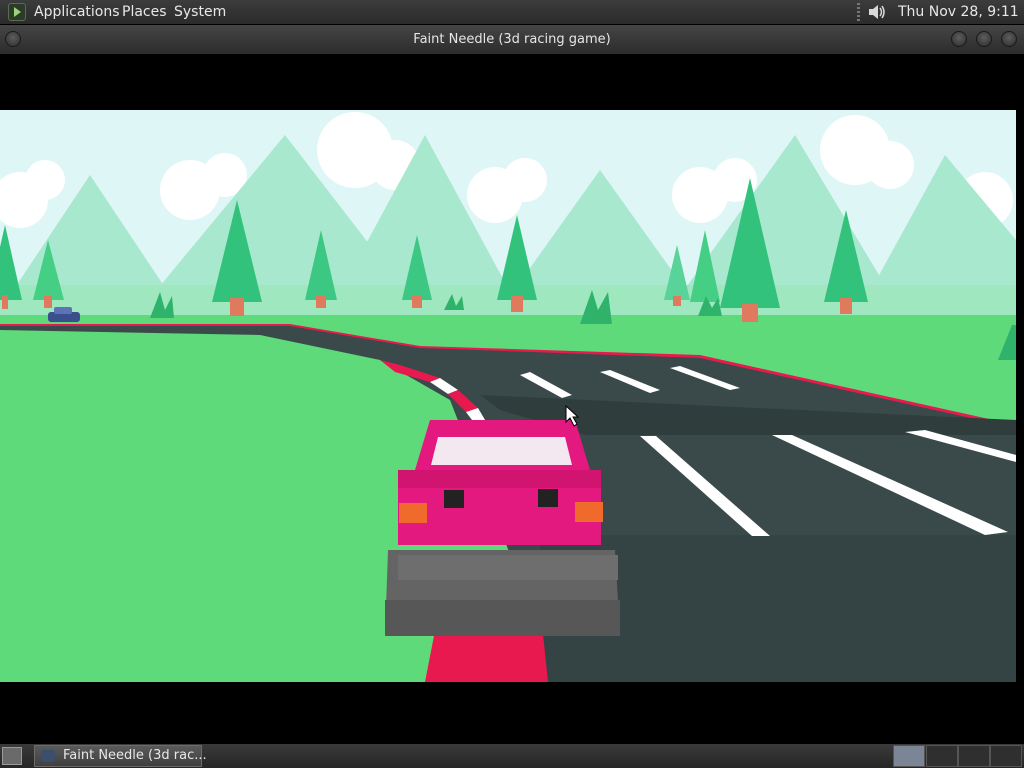  Describe the element at coordinates (17, 12) in the screenshot. I see `distro-logo-icon` at that location.